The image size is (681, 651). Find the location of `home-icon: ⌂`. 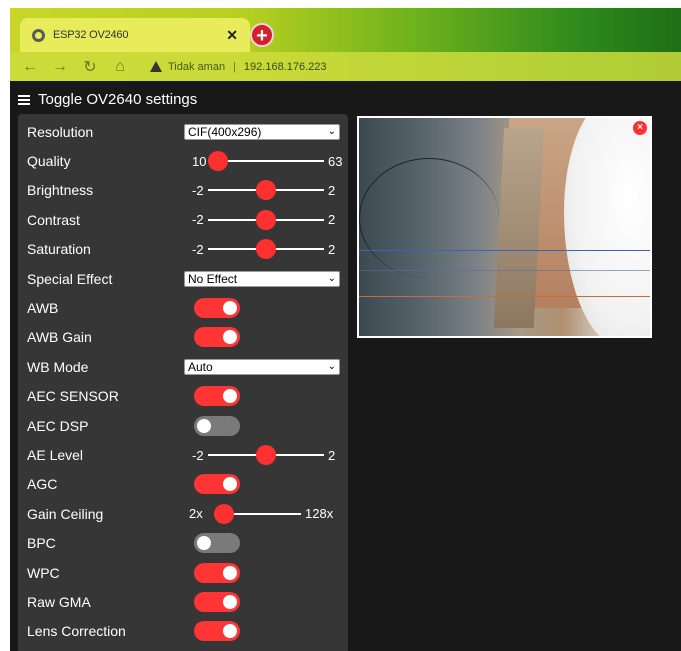

home-icon: ⌂ is located at coordinates (120, 67).